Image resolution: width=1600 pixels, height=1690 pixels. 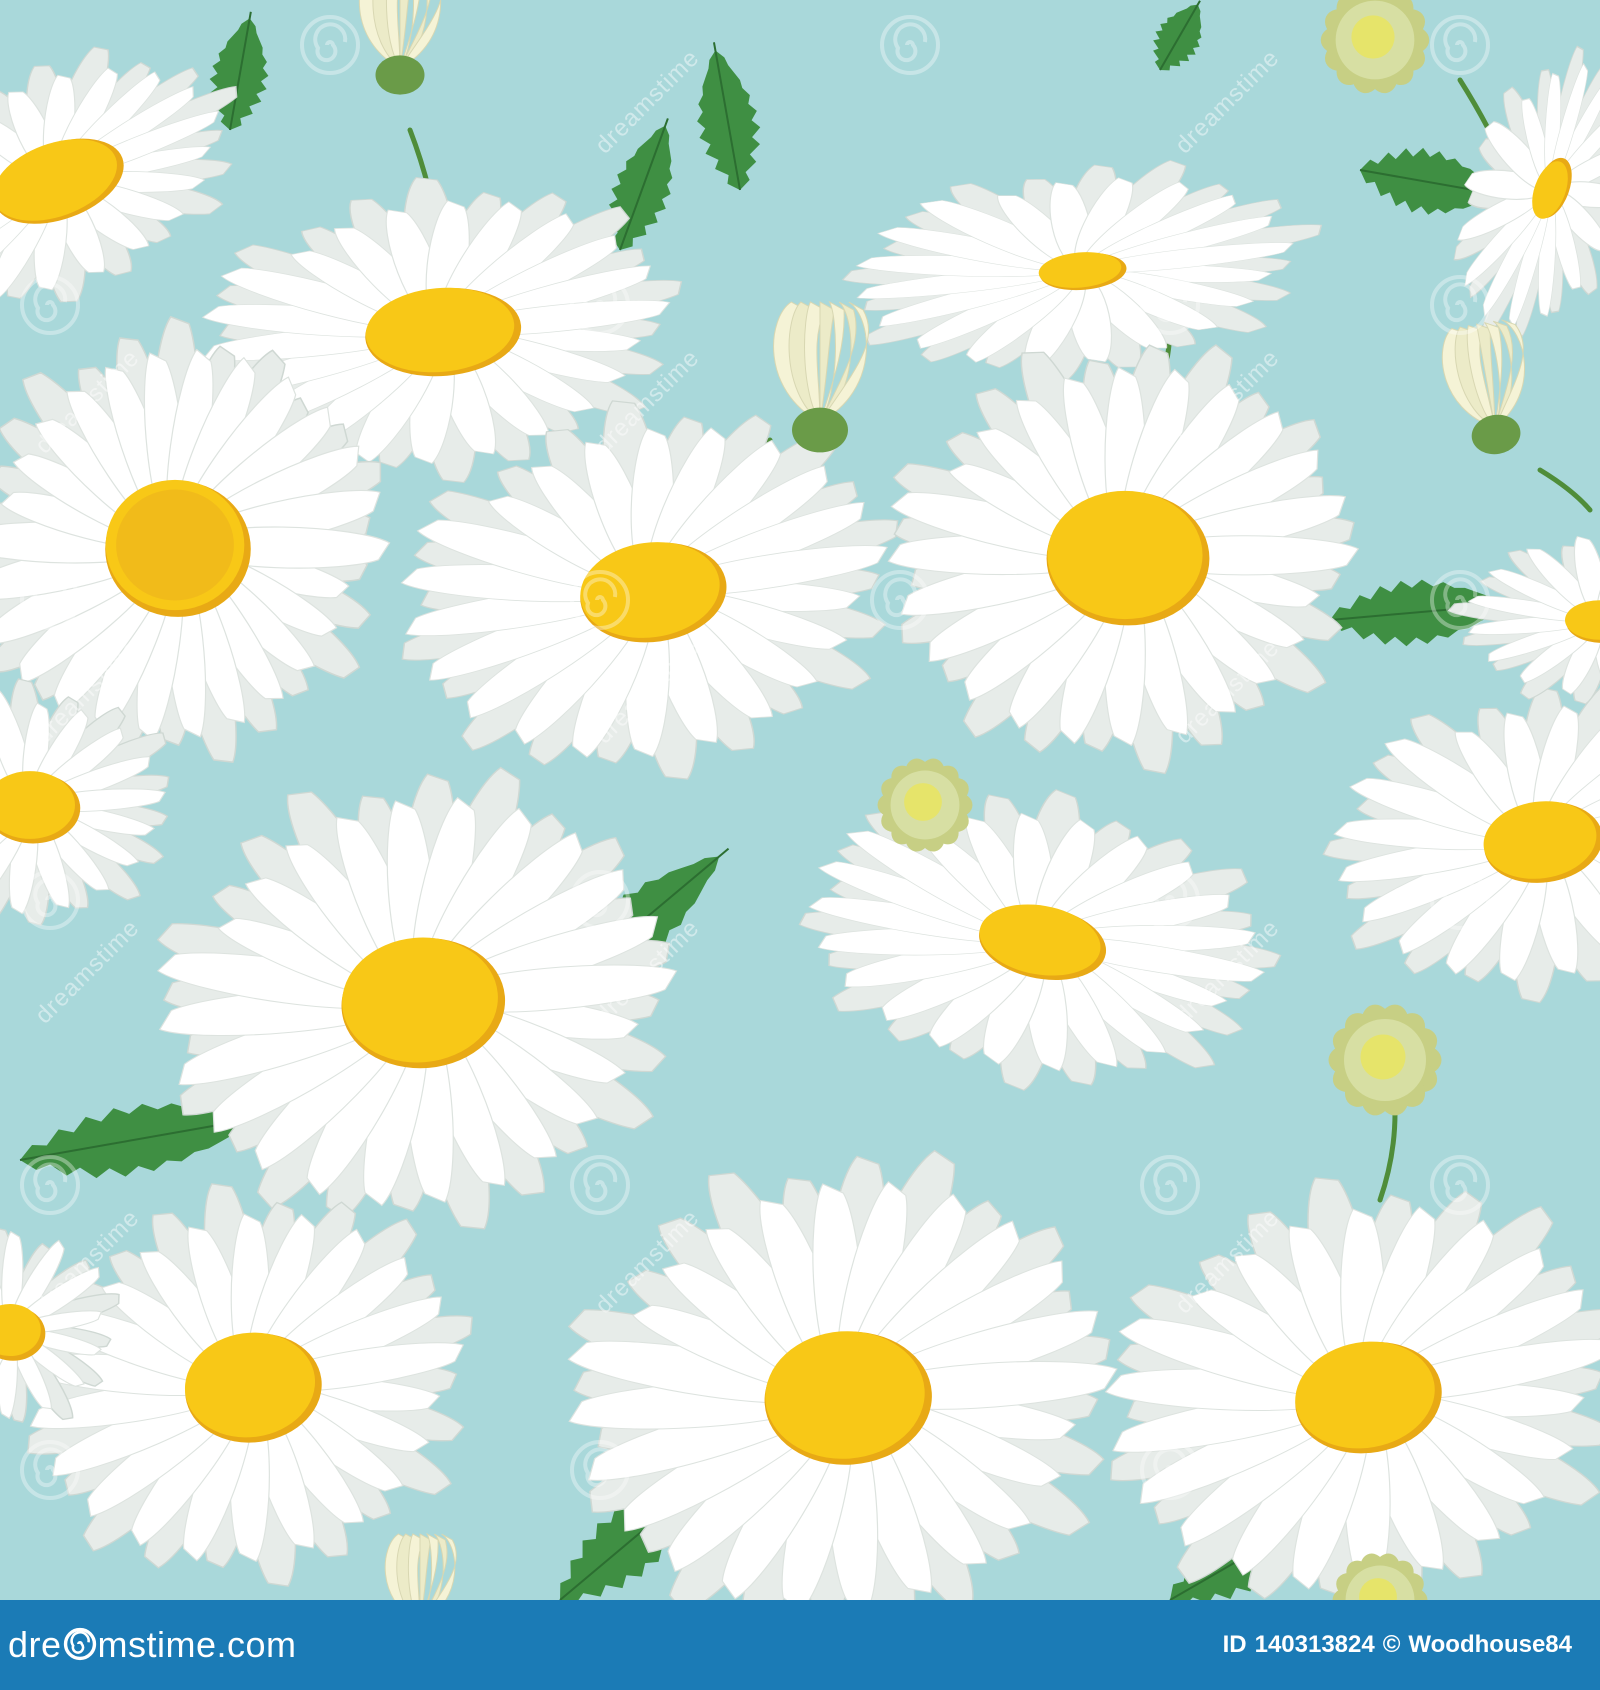 I want to click on image-credit: ID 140313824 © Woodhouse84, so click(x=1401, y=1645).